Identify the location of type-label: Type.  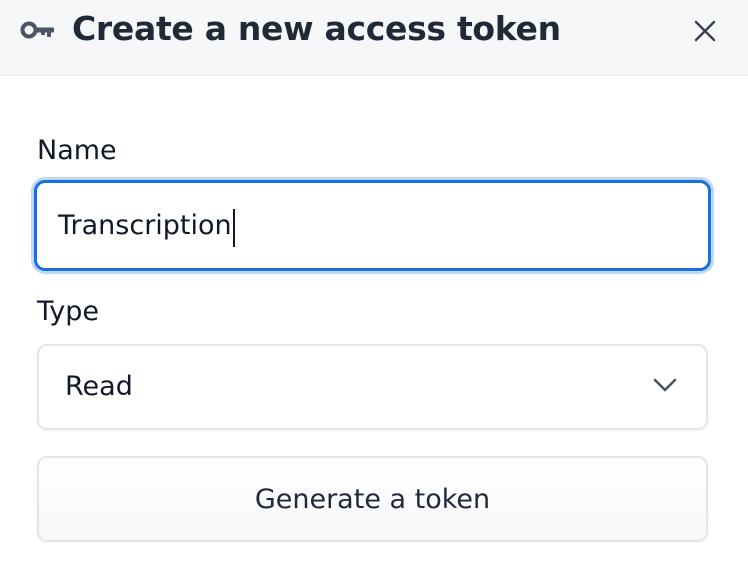
(68, 311).